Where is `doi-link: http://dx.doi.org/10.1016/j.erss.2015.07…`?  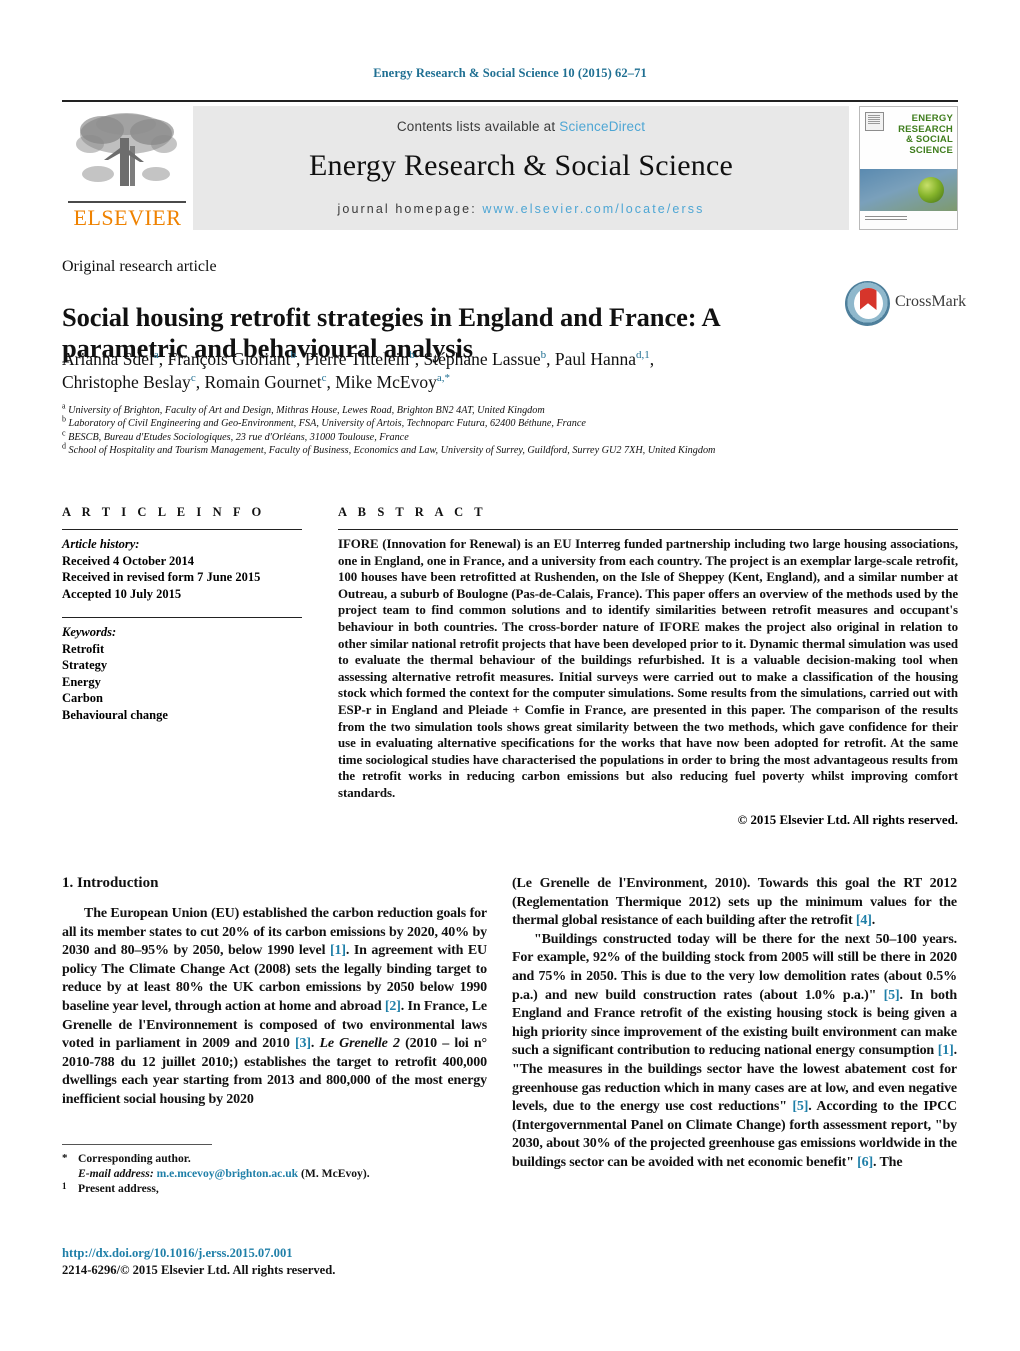 doi-link: http://dx.doi.org/10.1016/j.erss.2015.07… is located at coordinates (312, 1253).